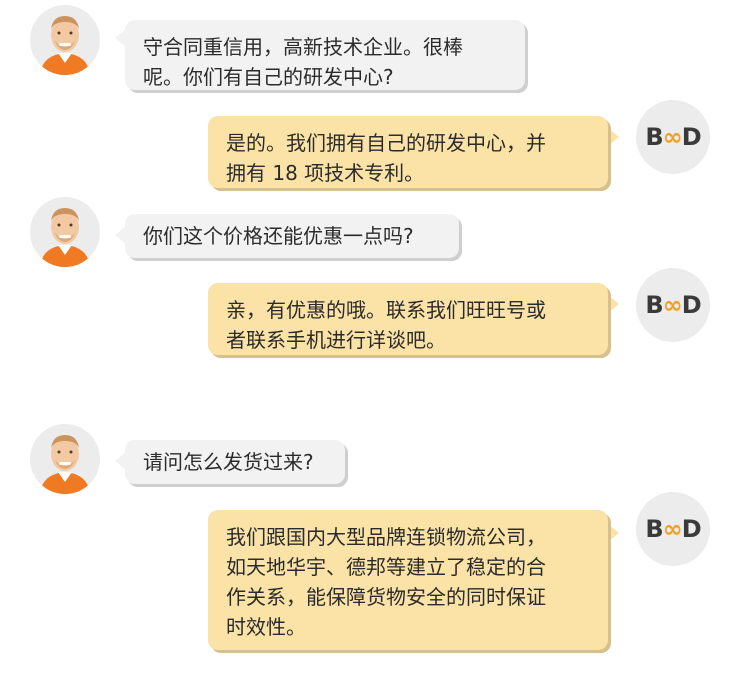 The height and width of the screenshot is (680, 750). Describe the element at coordinates (408, 152) in the screenshot. I see `chat-bubble: 是的。我们拥有自己的研发中心，并 拥有 18 项技术专利。` at that location.